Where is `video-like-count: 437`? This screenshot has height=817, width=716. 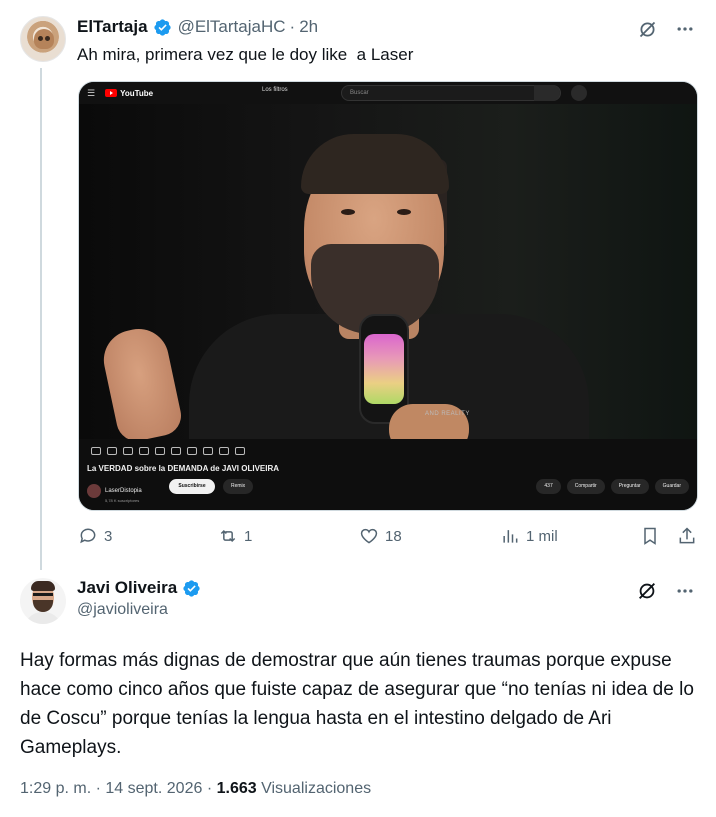
video-like-count: 437 is located at coordinates (548, 486).